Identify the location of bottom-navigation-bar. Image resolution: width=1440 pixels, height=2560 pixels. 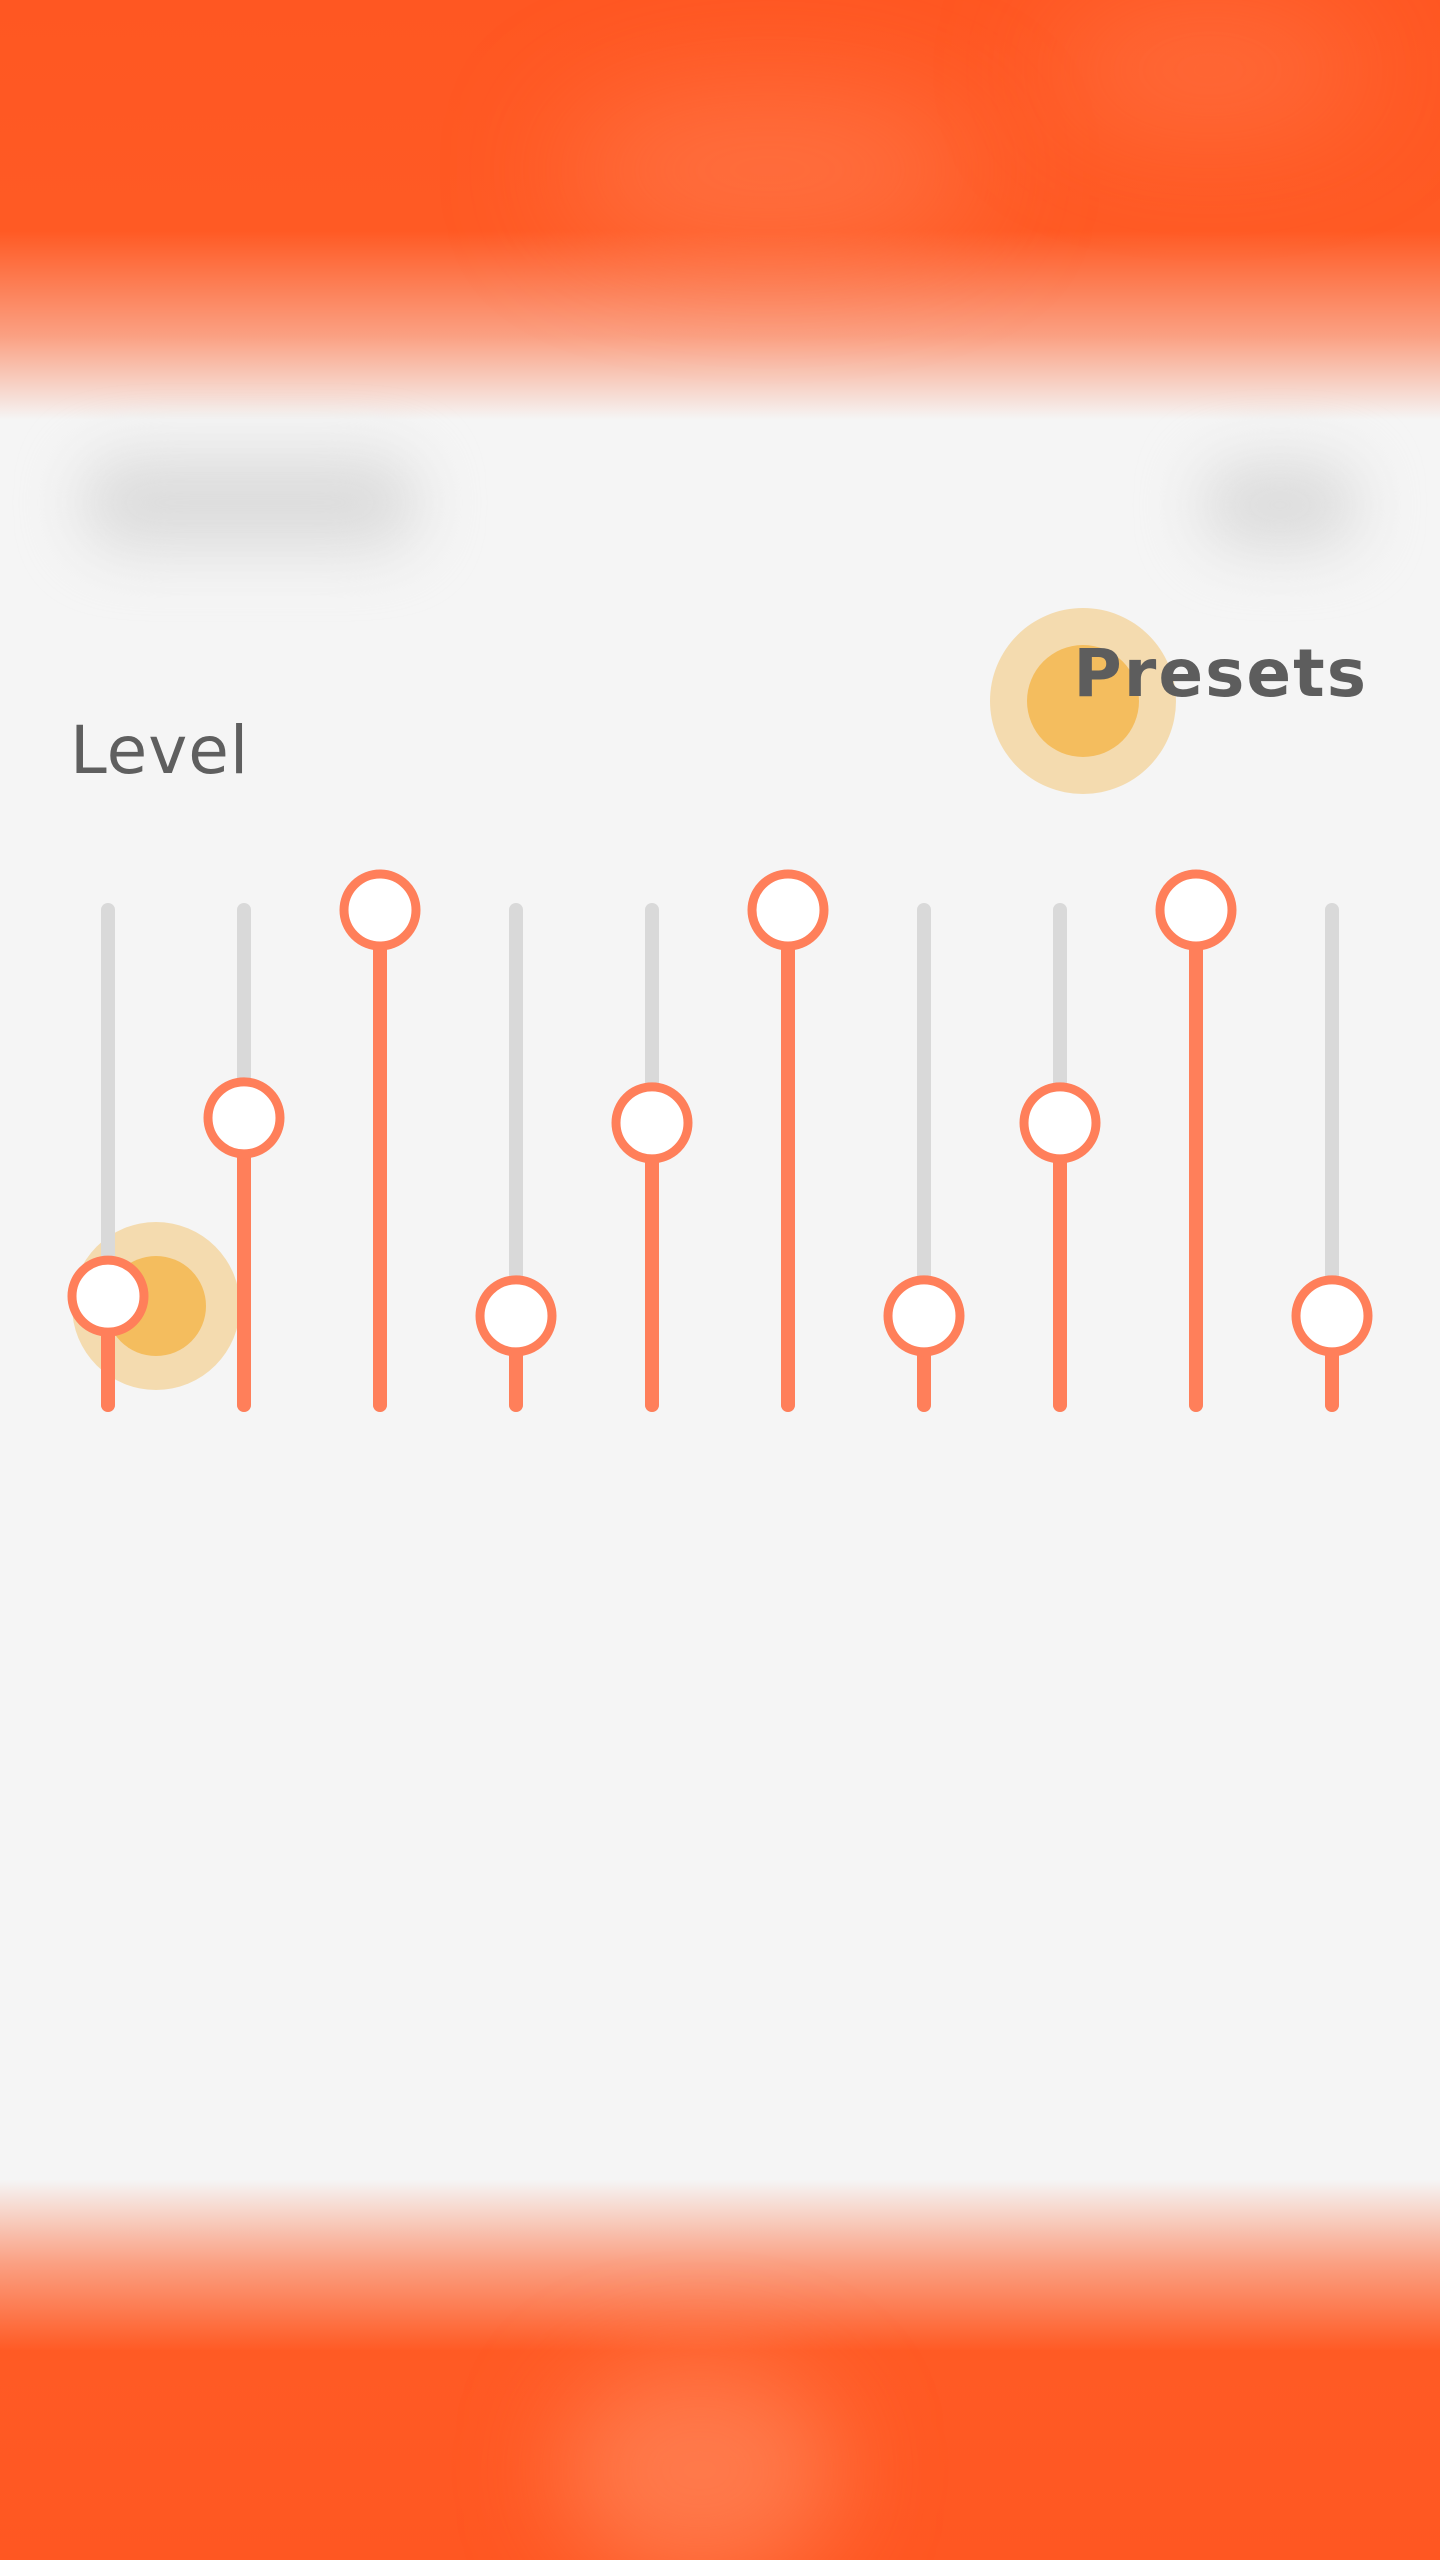
(720, 2370).